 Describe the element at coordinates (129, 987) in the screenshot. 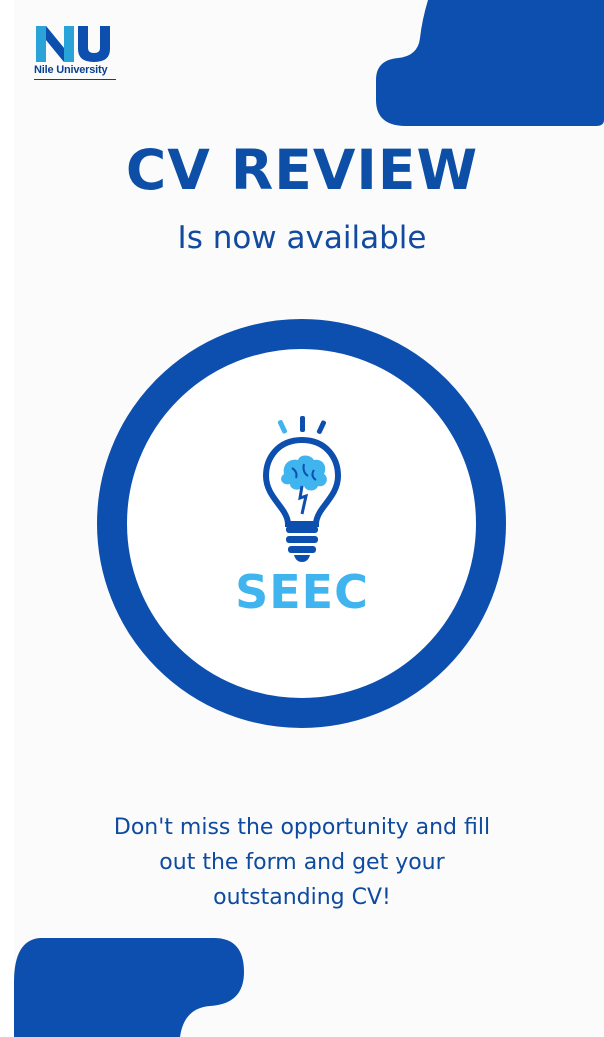

I see `bottom-left-blob-decoration` at that location.